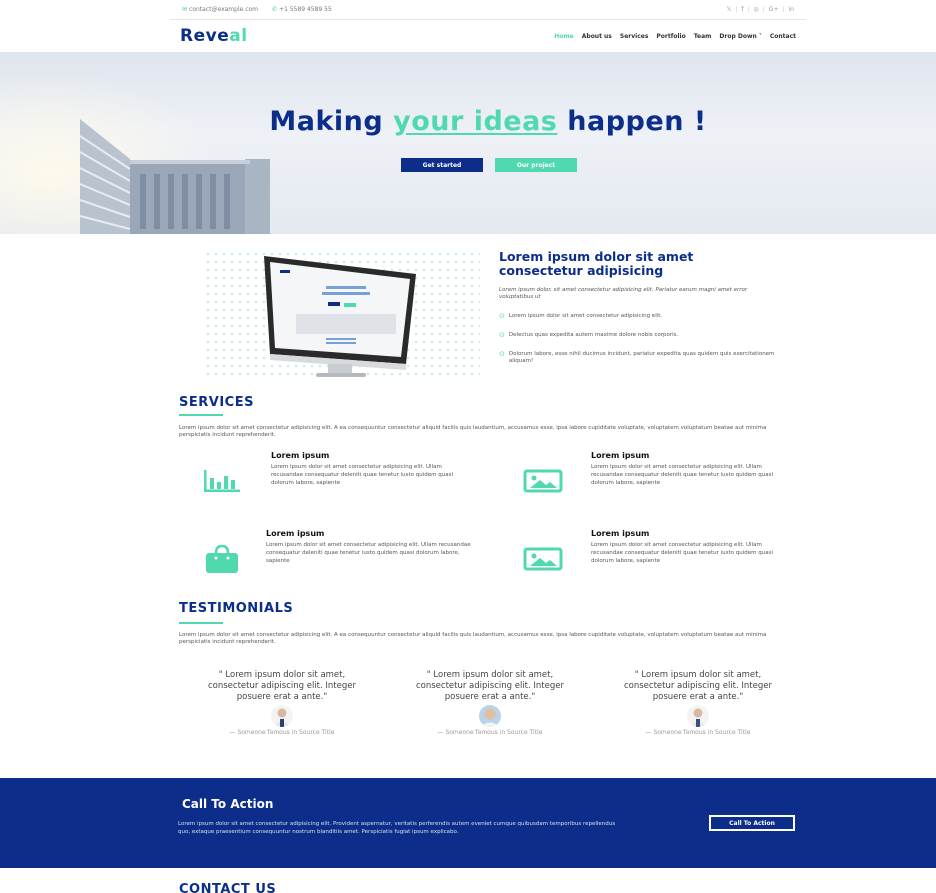 This screenshot has width=936, height=893. Describe the element at coordinates (222, 559) in the screenshot. I see `shopping-bag-icon` at that location.